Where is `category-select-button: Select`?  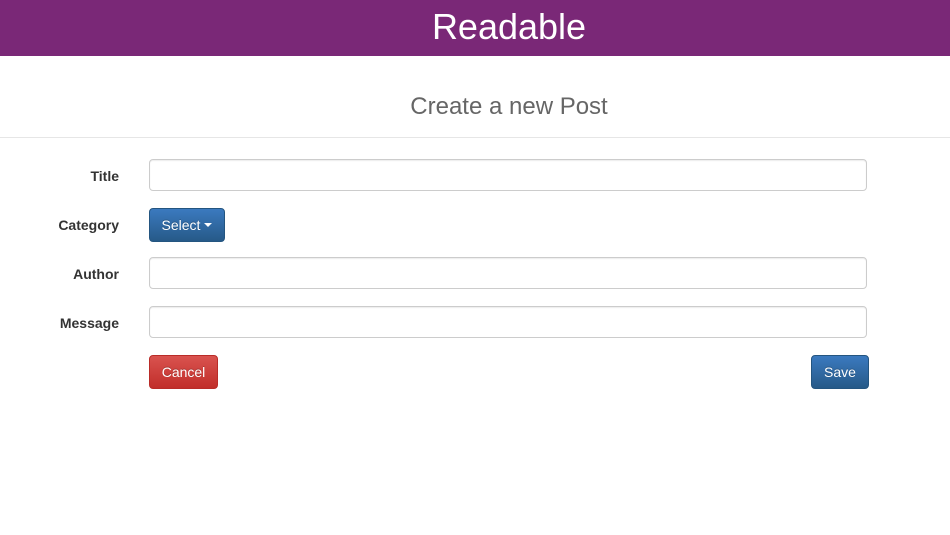
category-select-button: Select is located at coordinates (187, 225).